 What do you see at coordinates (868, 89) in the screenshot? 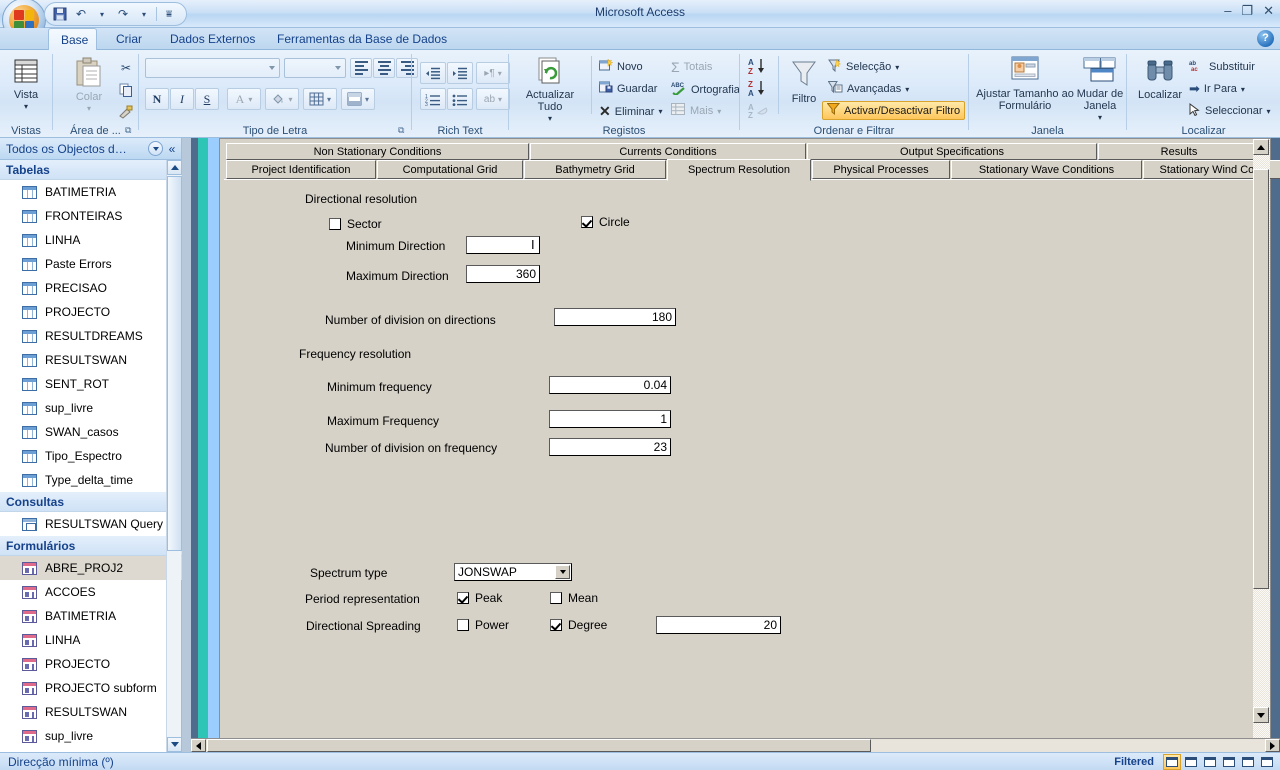
I see `advanced-button: Avançadas ▾` at bounding box center [868, 89].